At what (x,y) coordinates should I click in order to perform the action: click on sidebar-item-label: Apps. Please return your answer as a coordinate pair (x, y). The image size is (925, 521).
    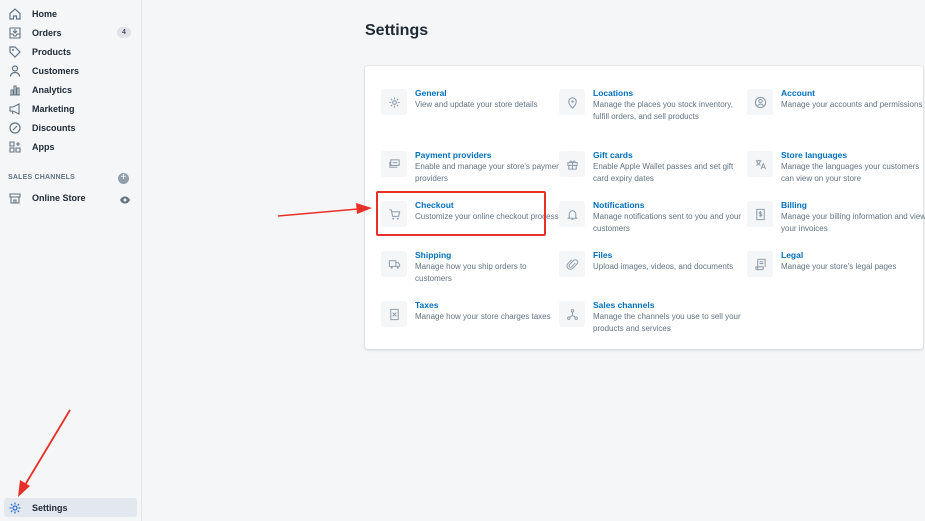
    Looking at the image, I should click on (43, 146).